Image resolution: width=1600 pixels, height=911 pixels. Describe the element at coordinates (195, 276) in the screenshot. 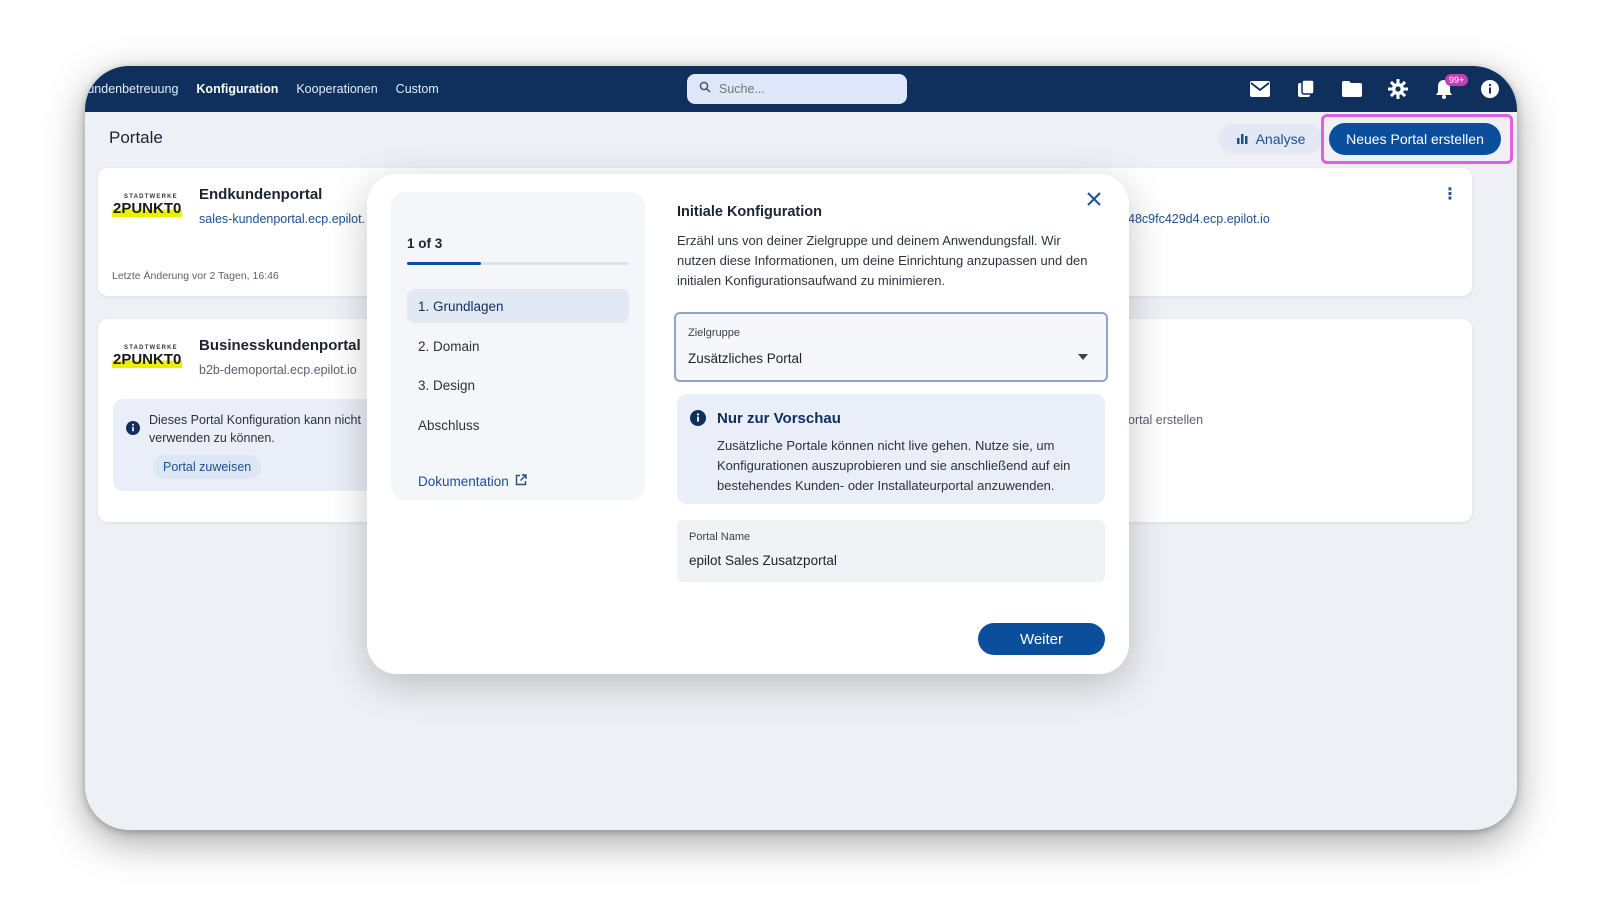

I see `last-modified-text: Letzte Änderung vor 2 Tagen, 16:46` at that location.